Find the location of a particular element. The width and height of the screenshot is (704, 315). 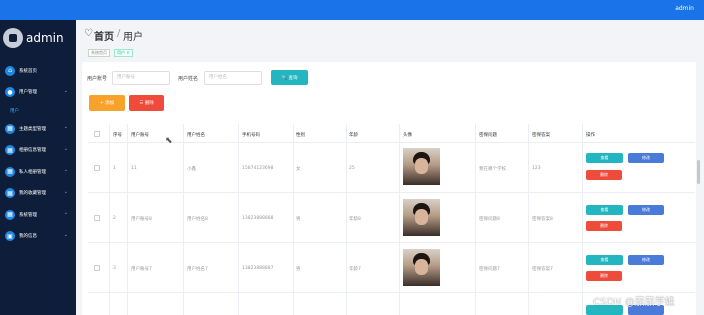

sidebar-item-label: 系统首页 is located at coordinates (28, 71).